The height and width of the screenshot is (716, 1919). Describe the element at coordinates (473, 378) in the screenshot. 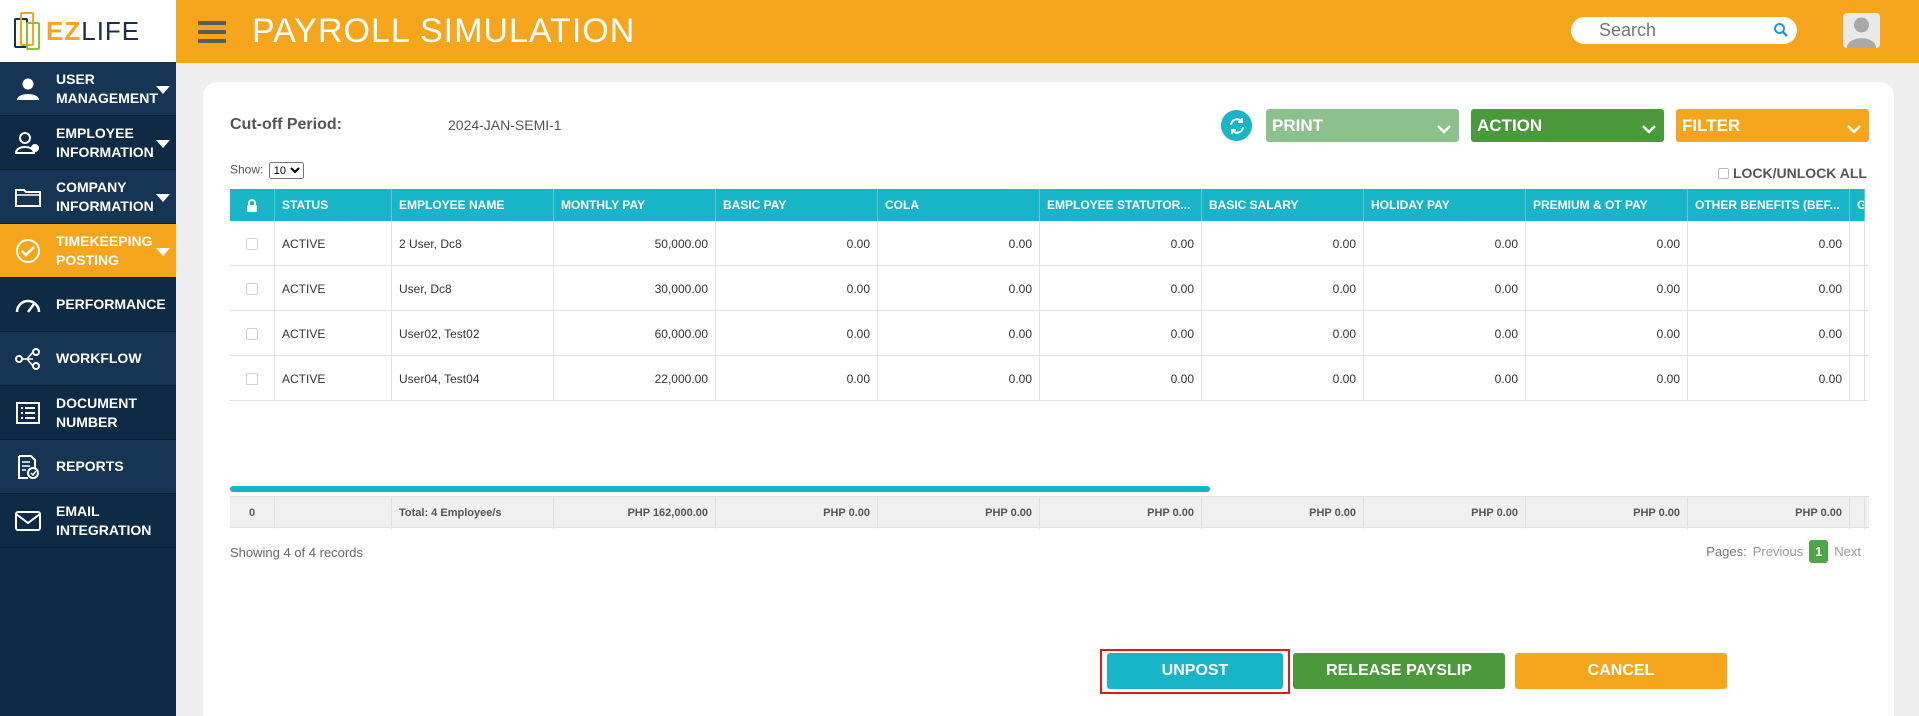

I see `employee-name-link: User04, Test04` at that location.